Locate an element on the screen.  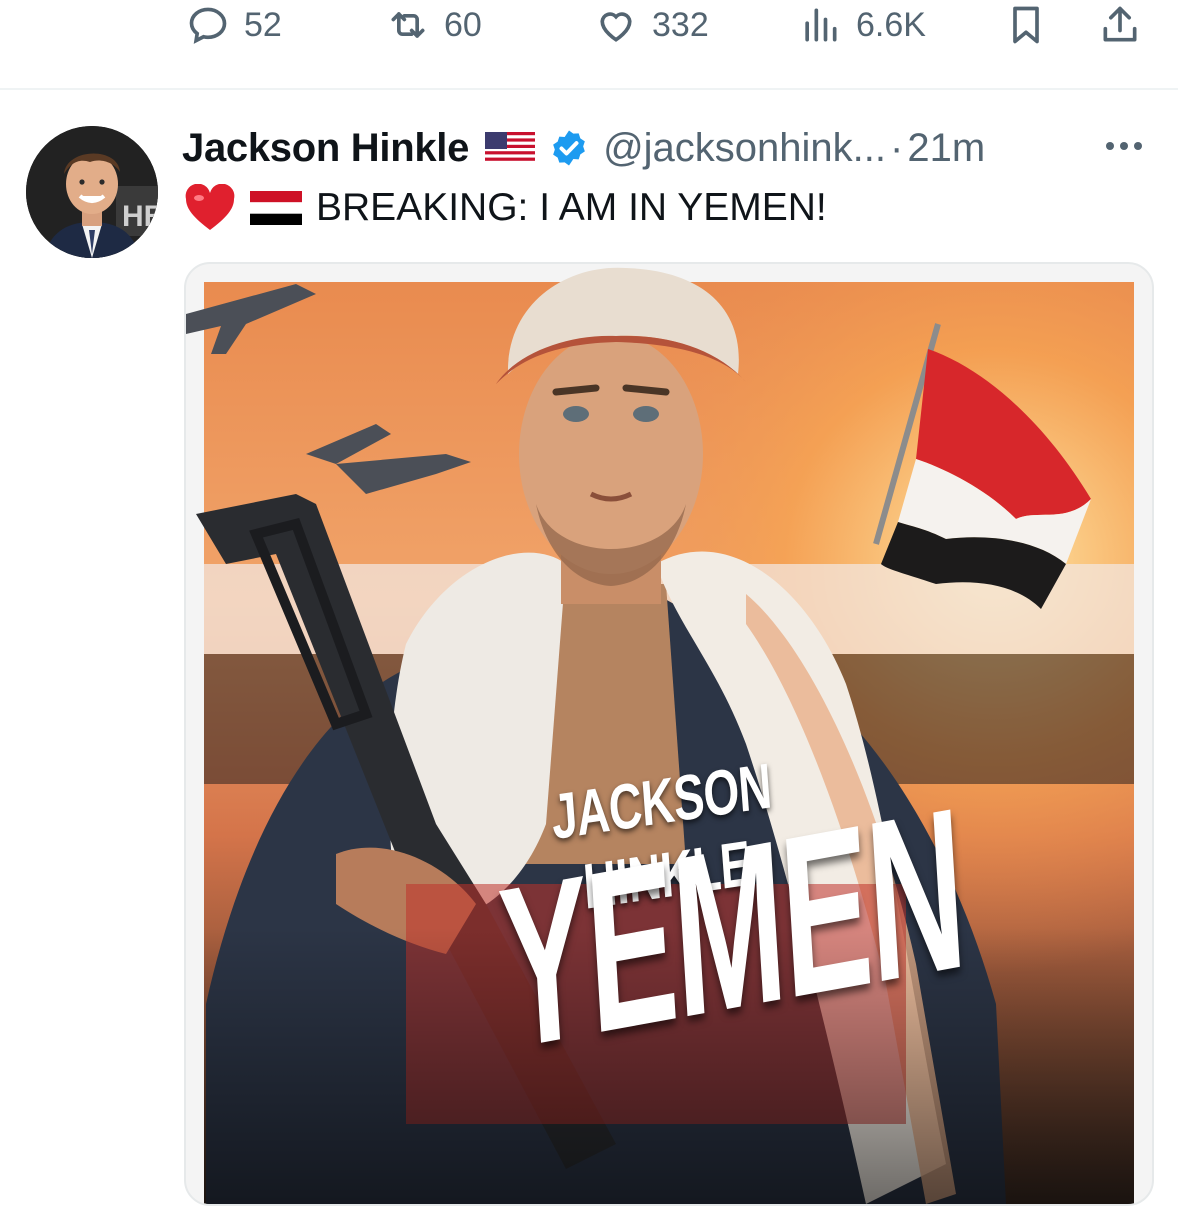
avatar-image: HB is located at coordinates (92, 192).